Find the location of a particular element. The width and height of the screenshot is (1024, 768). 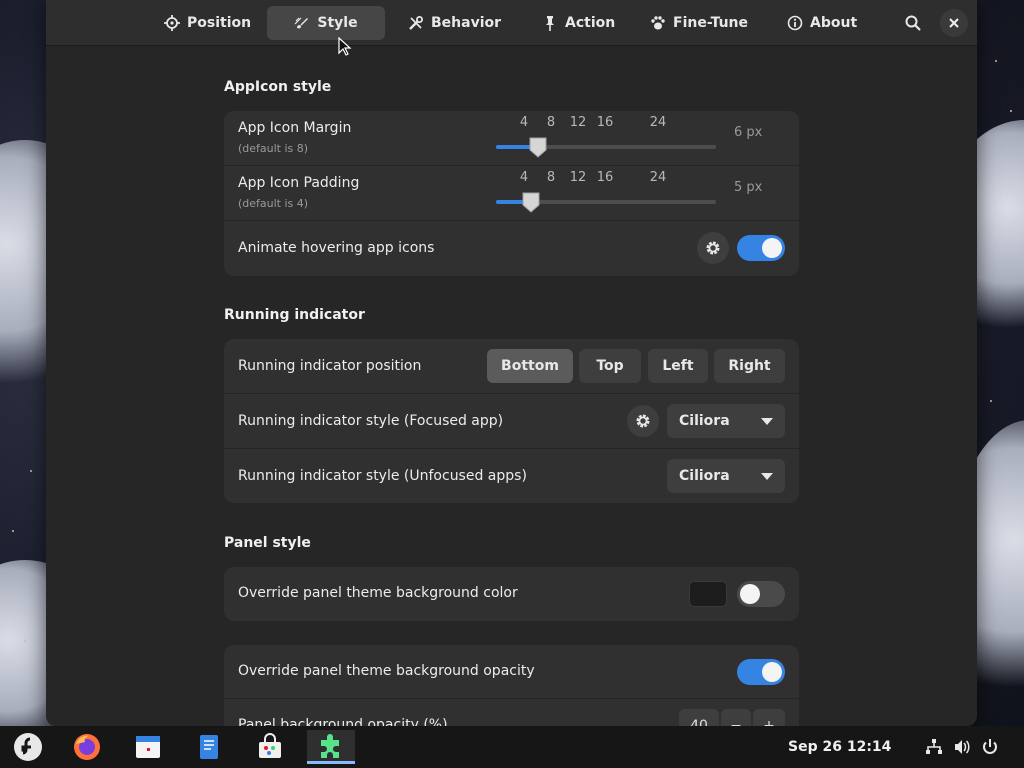

software-icon is located at coordinates (270, 745).